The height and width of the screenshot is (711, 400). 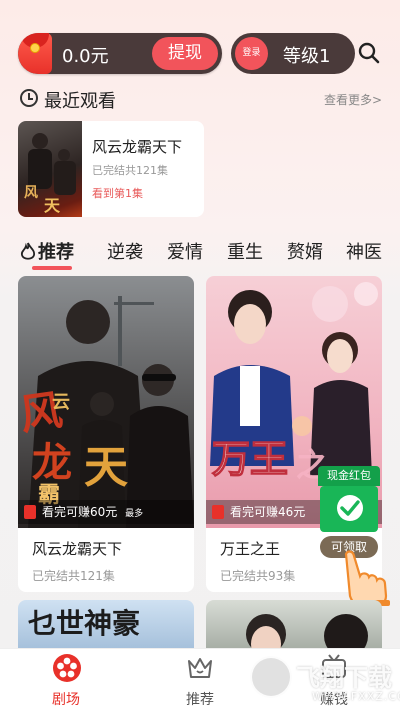 What do you see at coordinates (61, 402) in the screenshot?
I see `svg-text: 云` at bounding box center [61, 402].